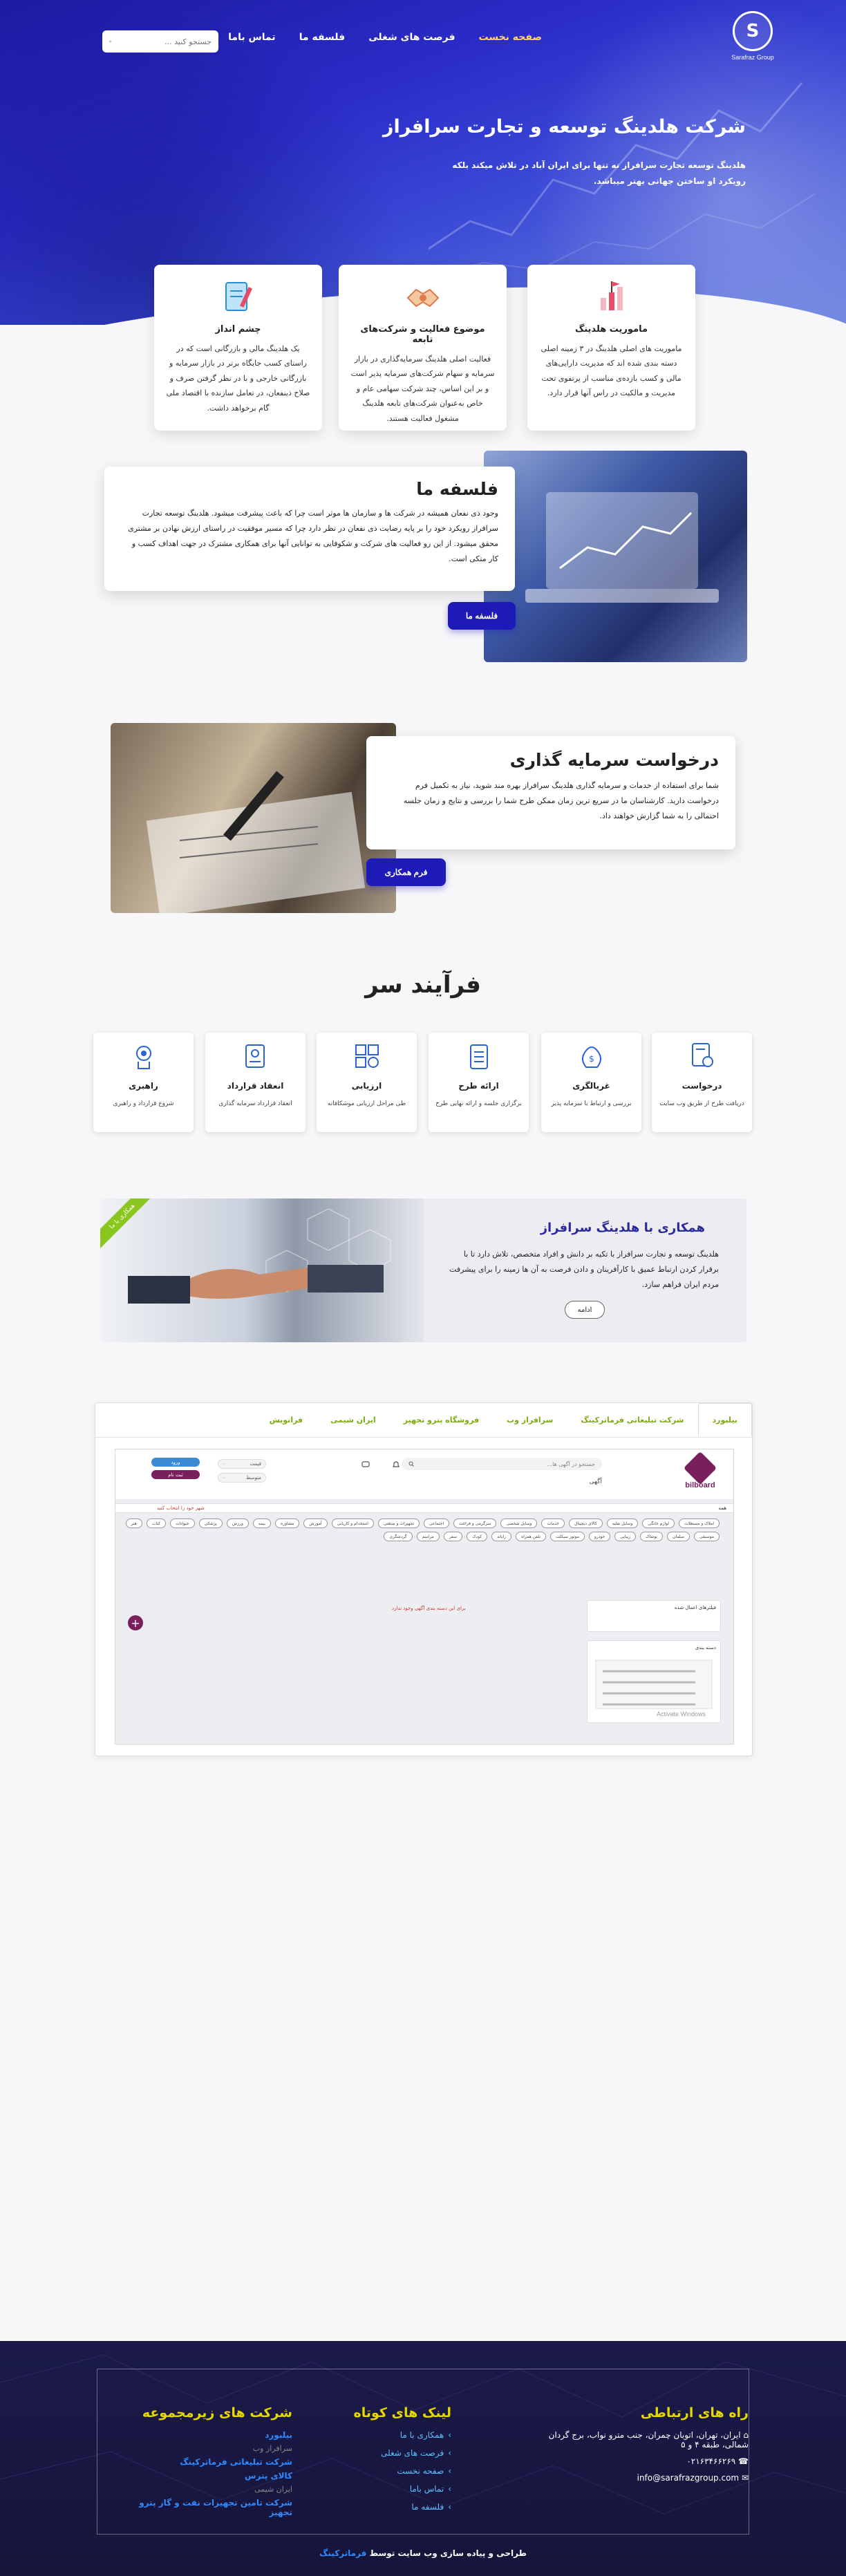  I want to click on category-chip: تجهیزات و صنعتی, so click(399, 1523).